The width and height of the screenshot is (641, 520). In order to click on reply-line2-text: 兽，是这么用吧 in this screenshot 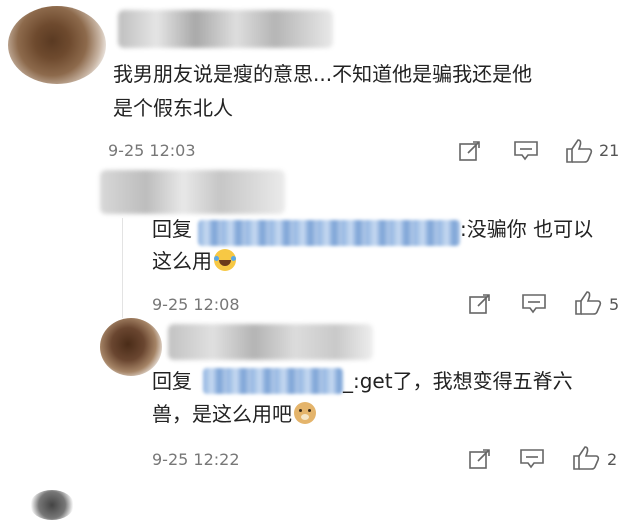, I will do `click(222, 414)`.